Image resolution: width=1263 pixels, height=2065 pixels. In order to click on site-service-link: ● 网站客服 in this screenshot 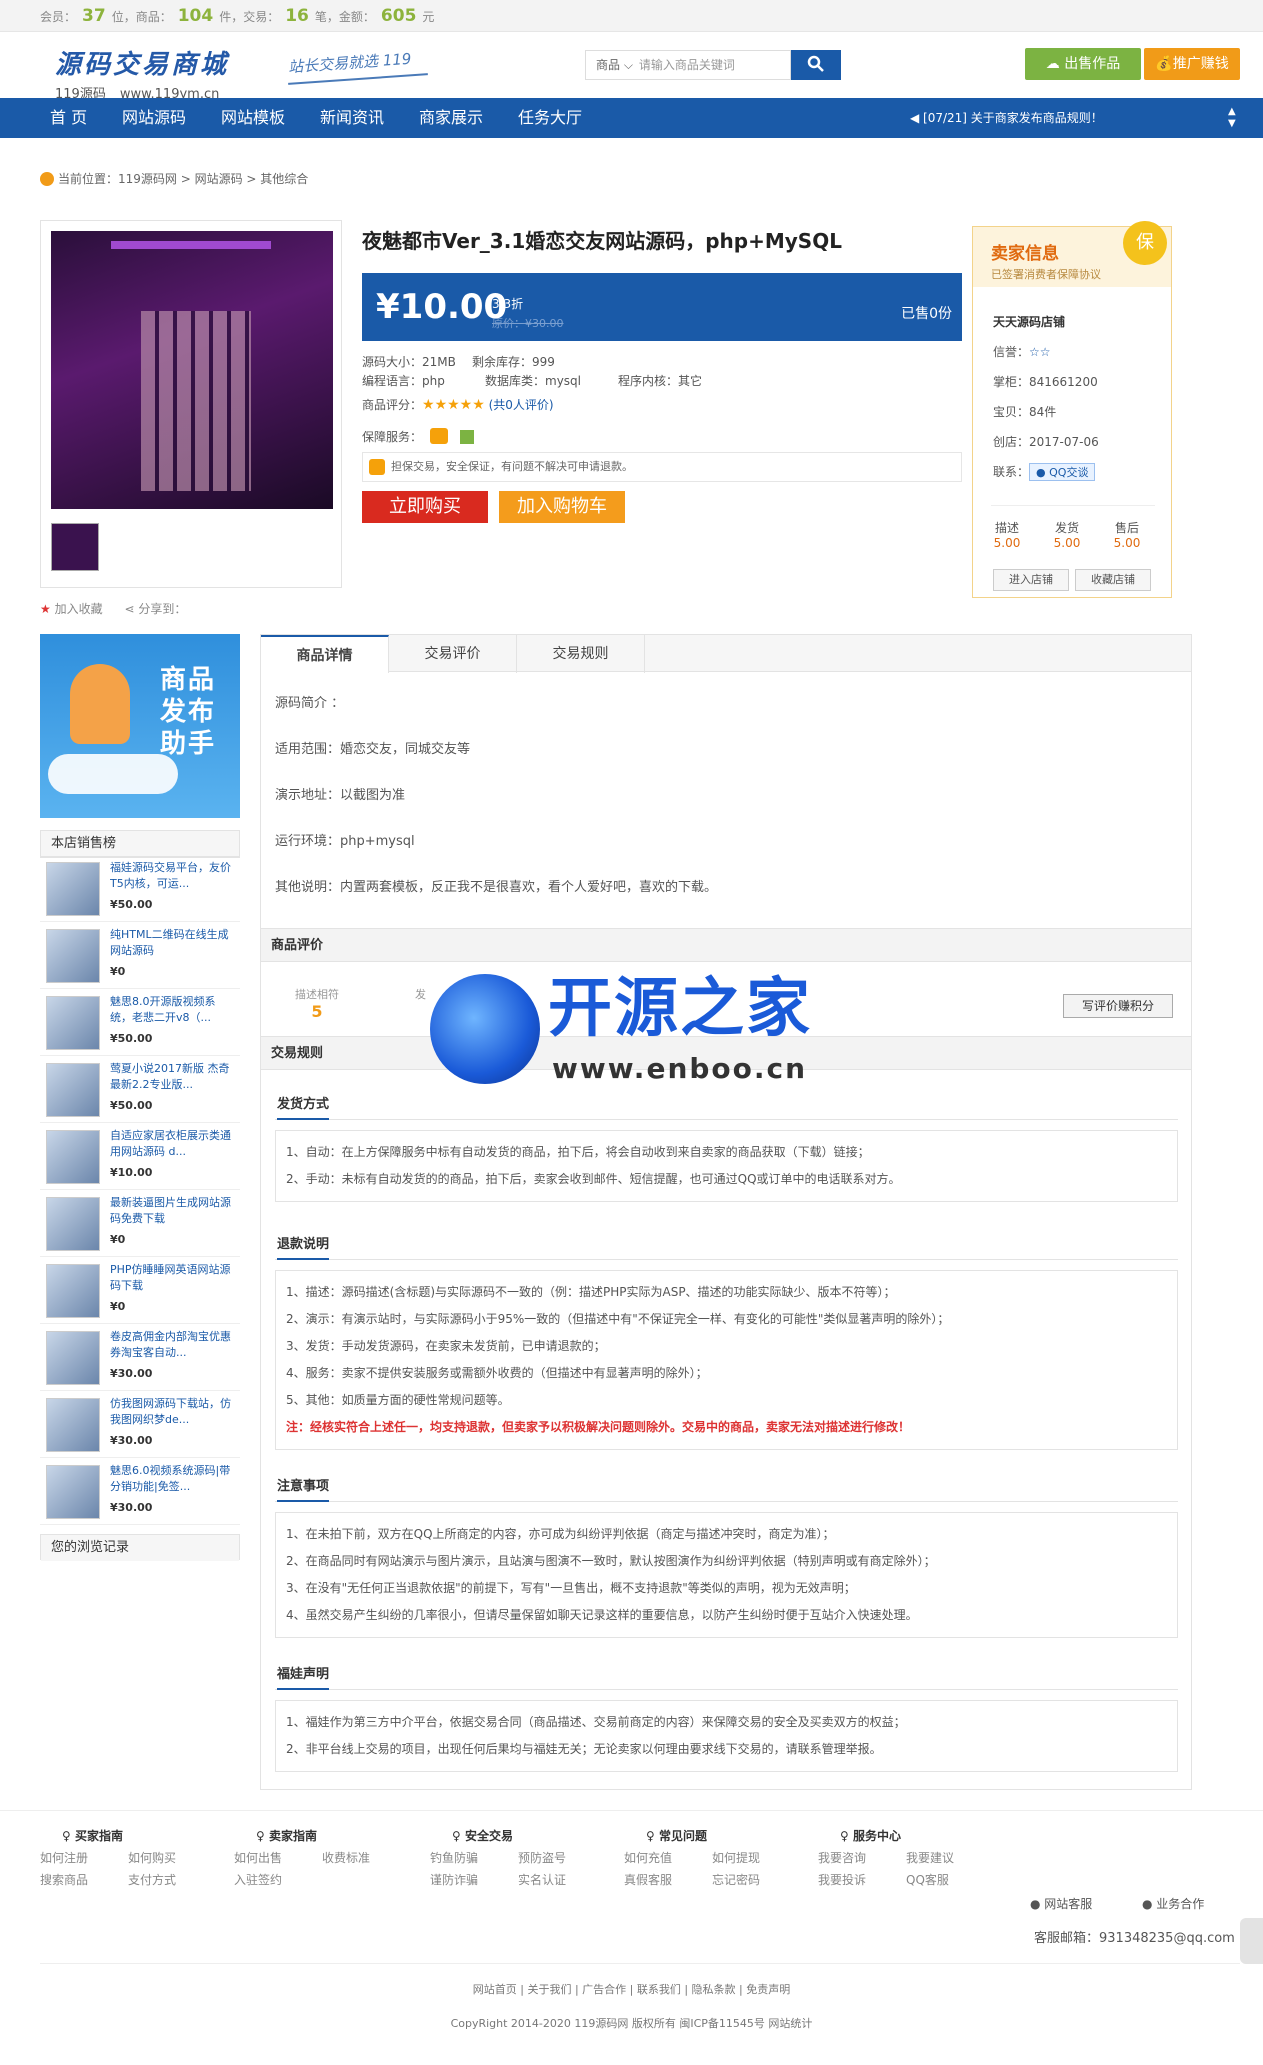, I will do `click(1061, 1903)`.